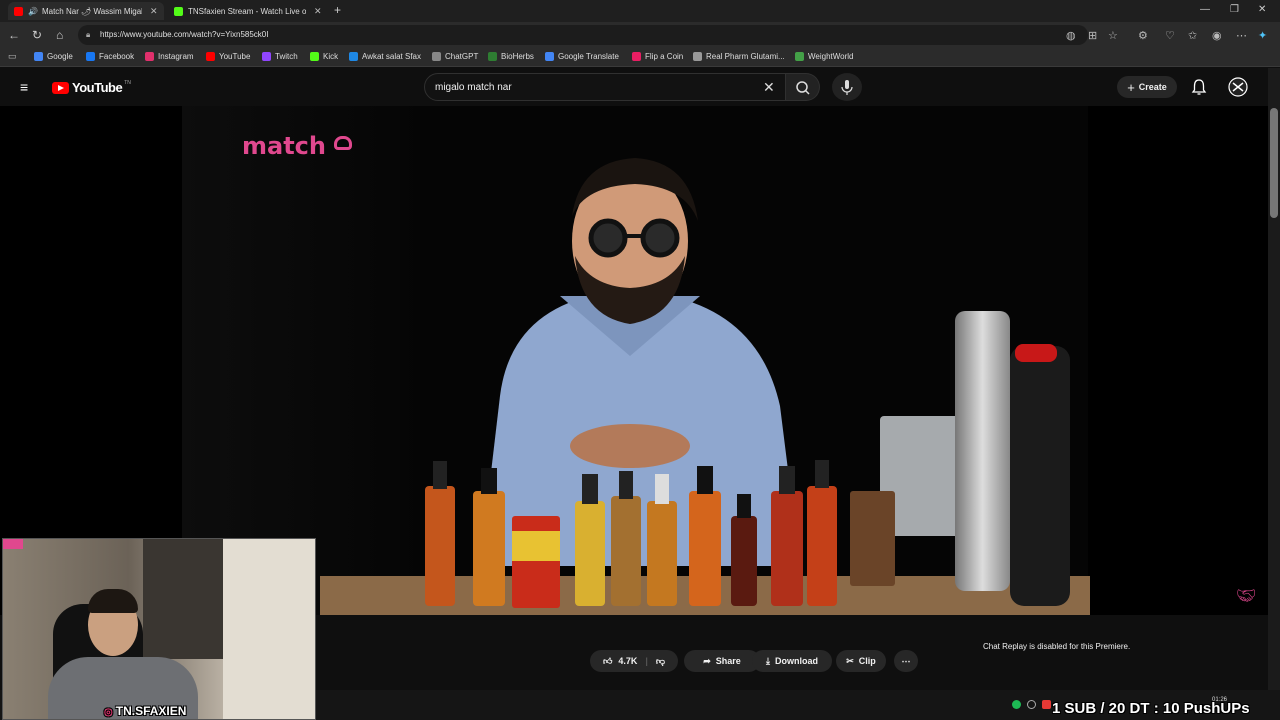 This screenshot has width=1280, height=720. I want to click on home-icon: ⌂, so click(59, 35).